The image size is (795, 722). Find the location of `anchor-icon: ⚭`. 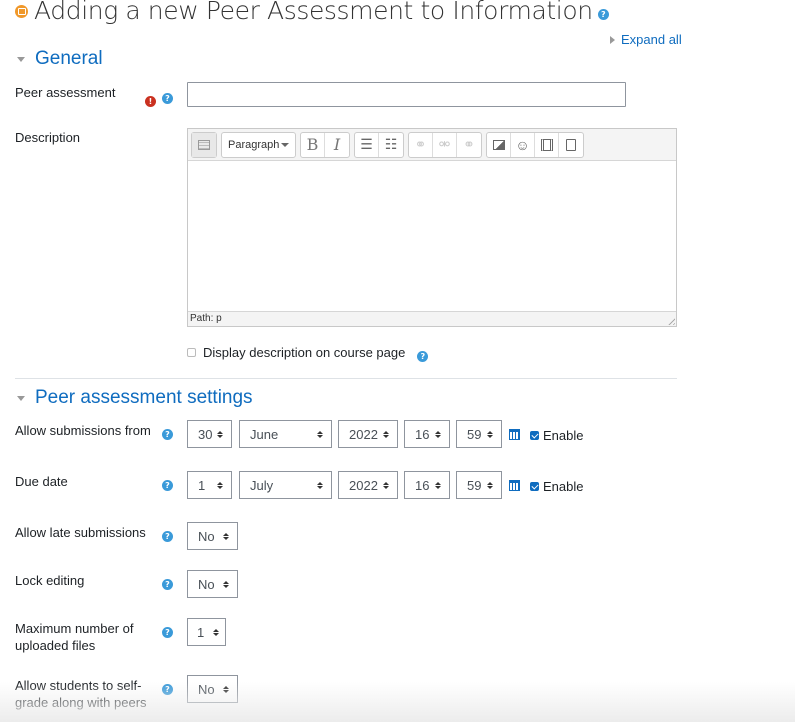

anchor-icon: ⚭ is located at coordinates (469, 144).